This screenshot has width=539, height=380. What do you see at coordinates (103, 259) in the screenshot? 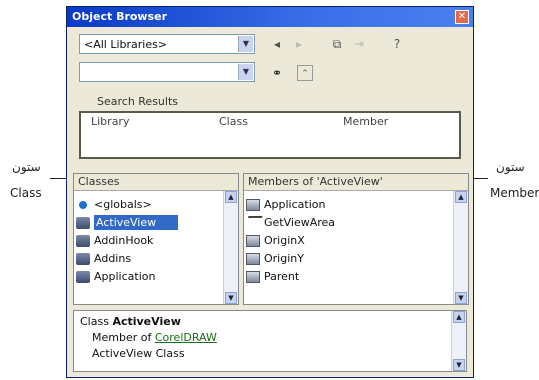
I see `class-item-addins: Addins` at bounding box center [103, 259].